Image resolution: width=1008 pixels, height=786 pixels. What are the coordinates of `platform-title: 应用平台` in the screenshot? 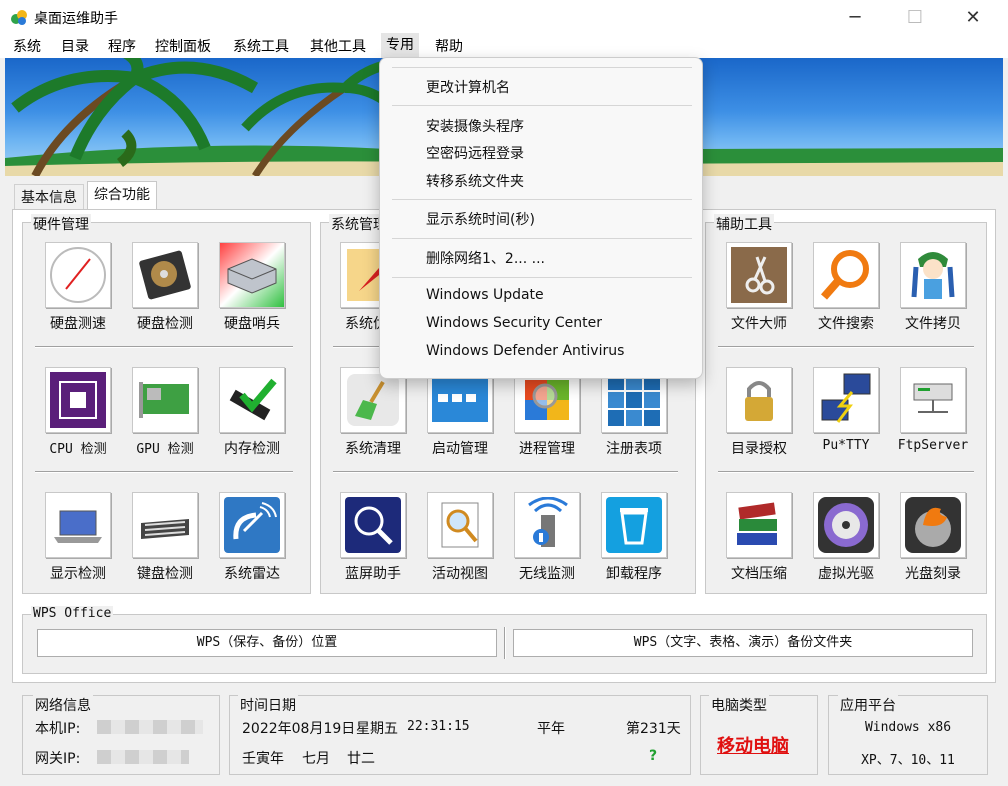 It's located at (868, 705).